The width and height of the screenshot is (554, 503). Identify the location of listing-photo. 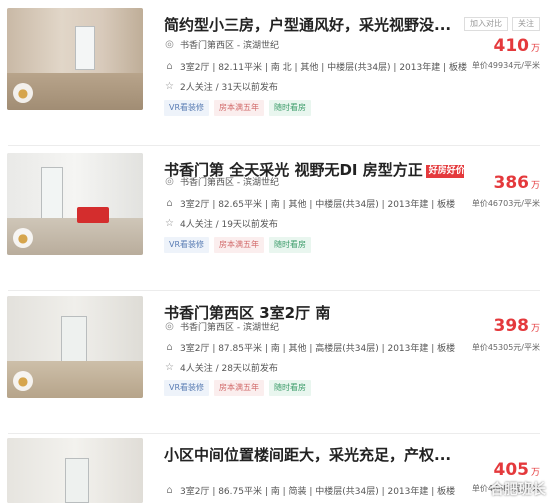
(75, 470).